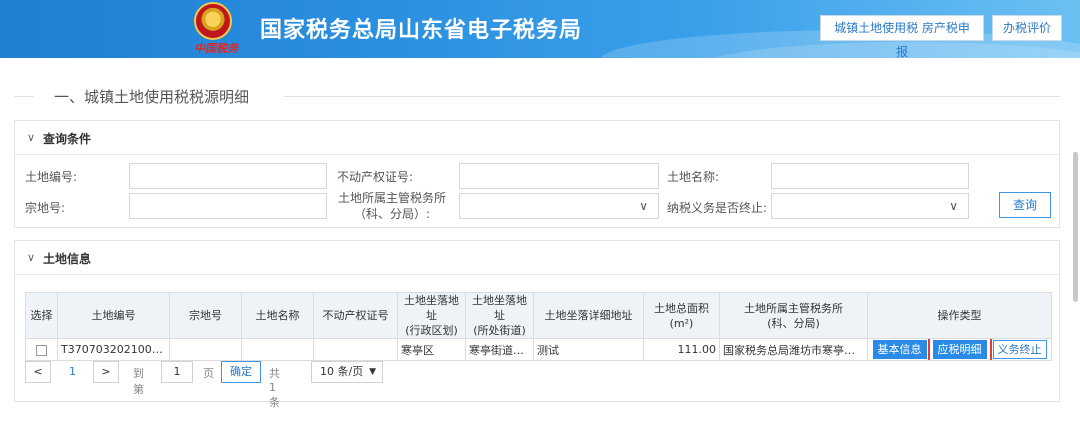 The image size is (1080, 428). What do you see at coordinates (228, 206) in the screenshot?
I see `parcel-no-input` at bounding box center [228, 206].